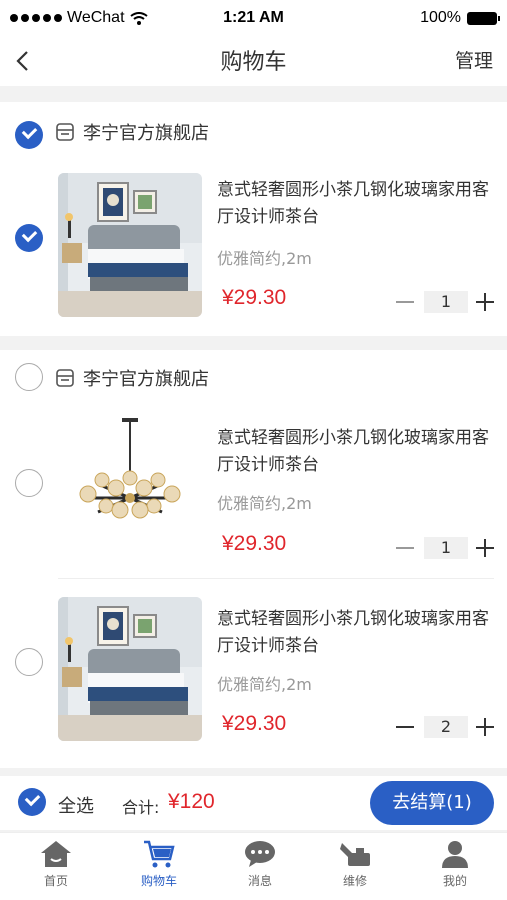 The height and width of the screenshot is (900, 507). What do you see at coordinates (191, 801) in the screenshot?
I see `total-value: ¥120` at bounding box center [191, 801].